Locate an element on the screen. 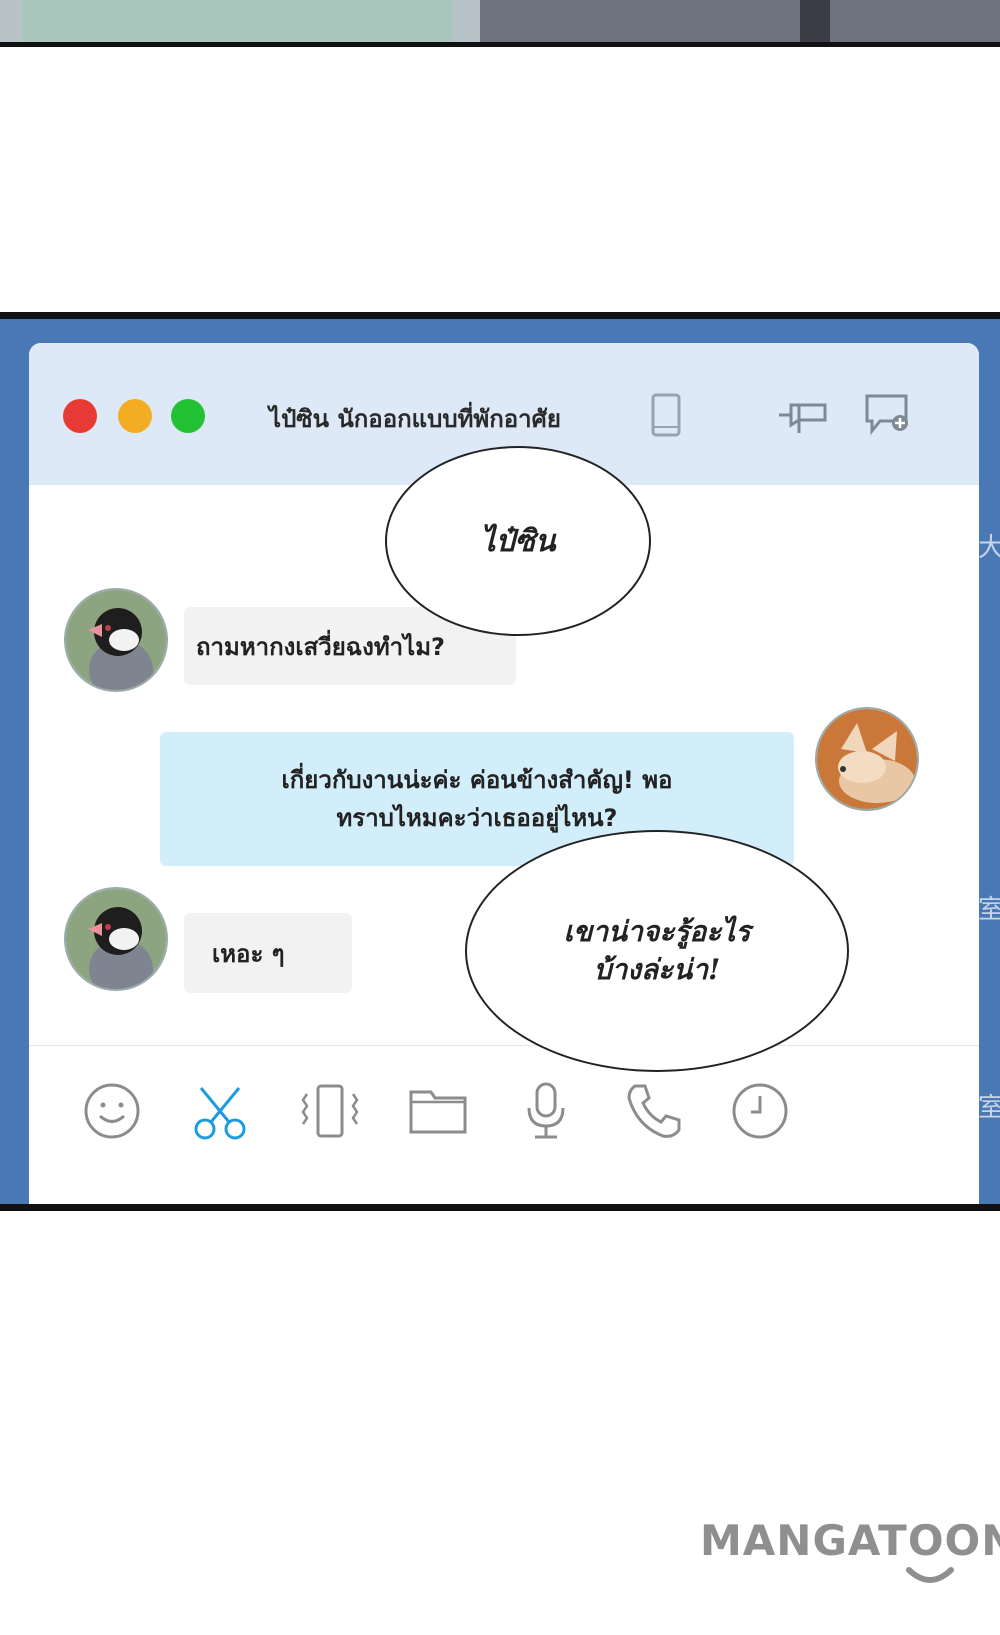 The height and width of the screenshot is (1635, 1000). top-panel-strip is located at coordinates (500, 23).